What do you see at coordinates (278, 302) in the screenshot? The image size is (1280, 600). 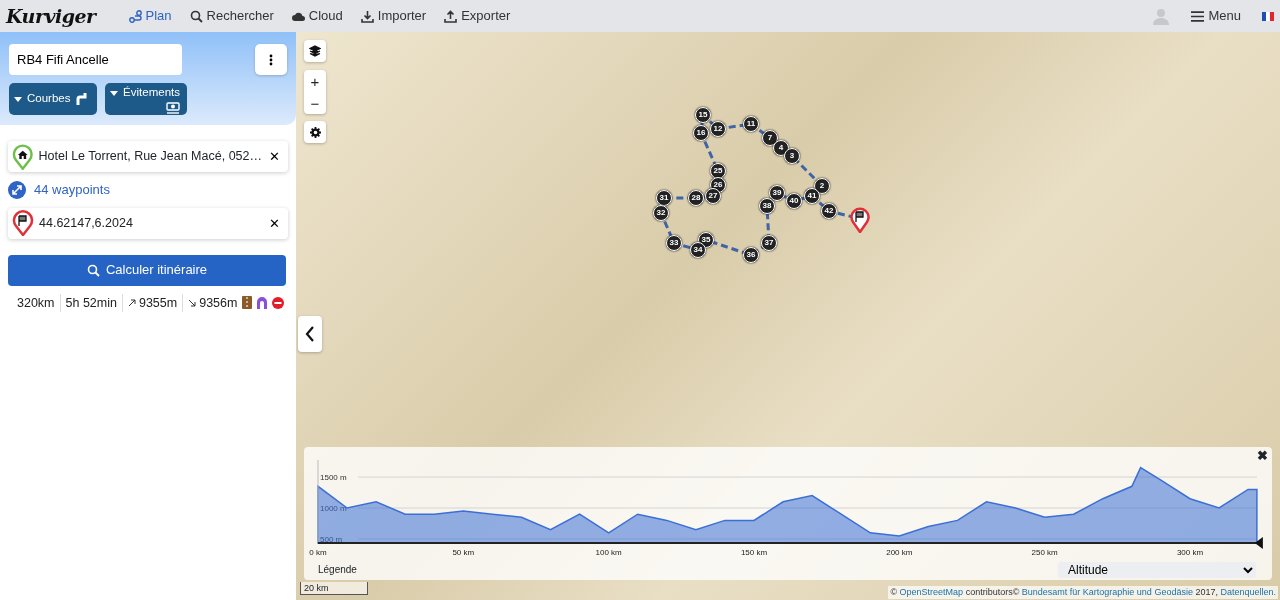 I see `no-entry-icon` at bounding box center [278, 302].